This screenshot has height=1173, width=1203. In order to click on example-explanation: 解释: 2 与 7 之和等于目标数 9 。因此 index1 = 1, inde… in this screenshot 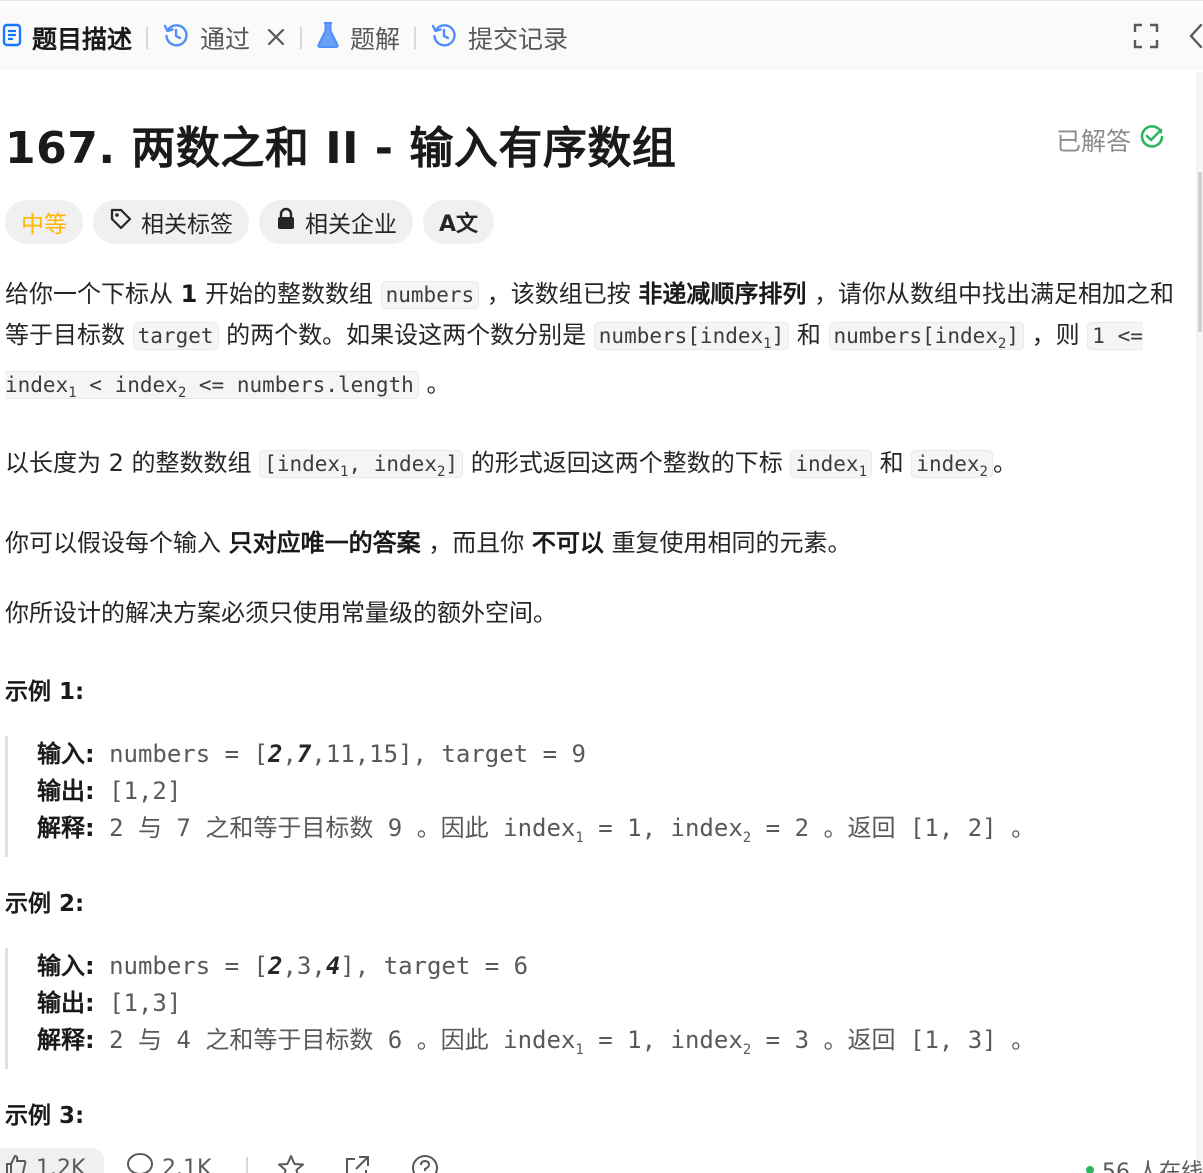, I will do `click(536, 830)`.